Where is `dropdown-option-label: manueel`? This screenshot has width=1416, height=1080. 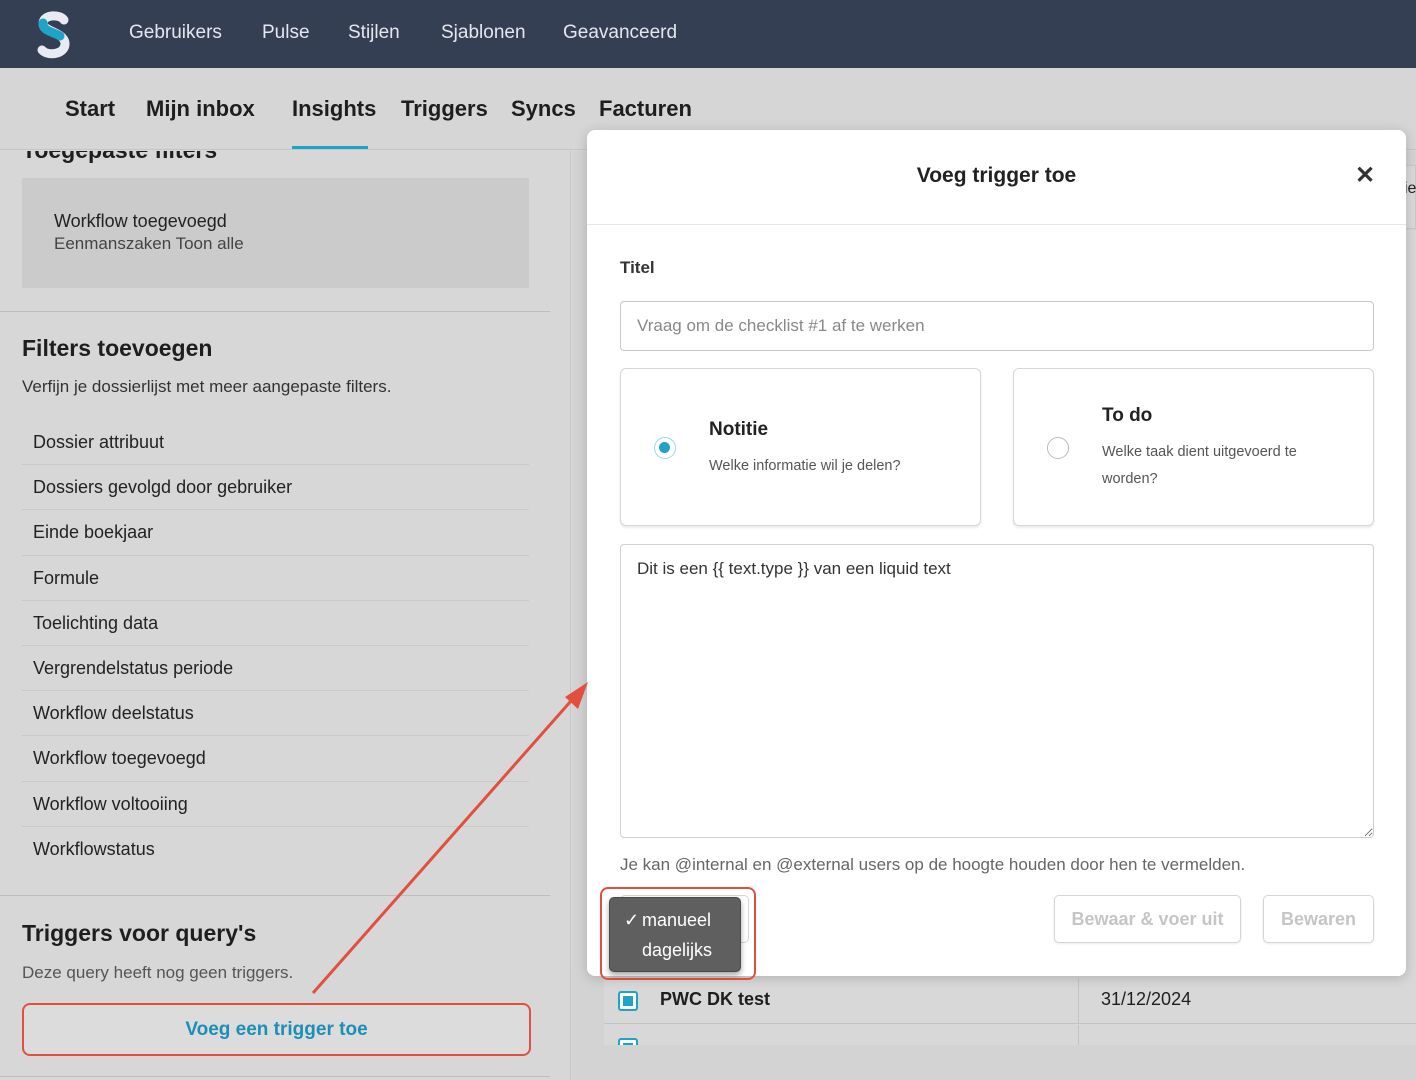
dropdown-option-label: manueel is located at coordinates (677, 920).